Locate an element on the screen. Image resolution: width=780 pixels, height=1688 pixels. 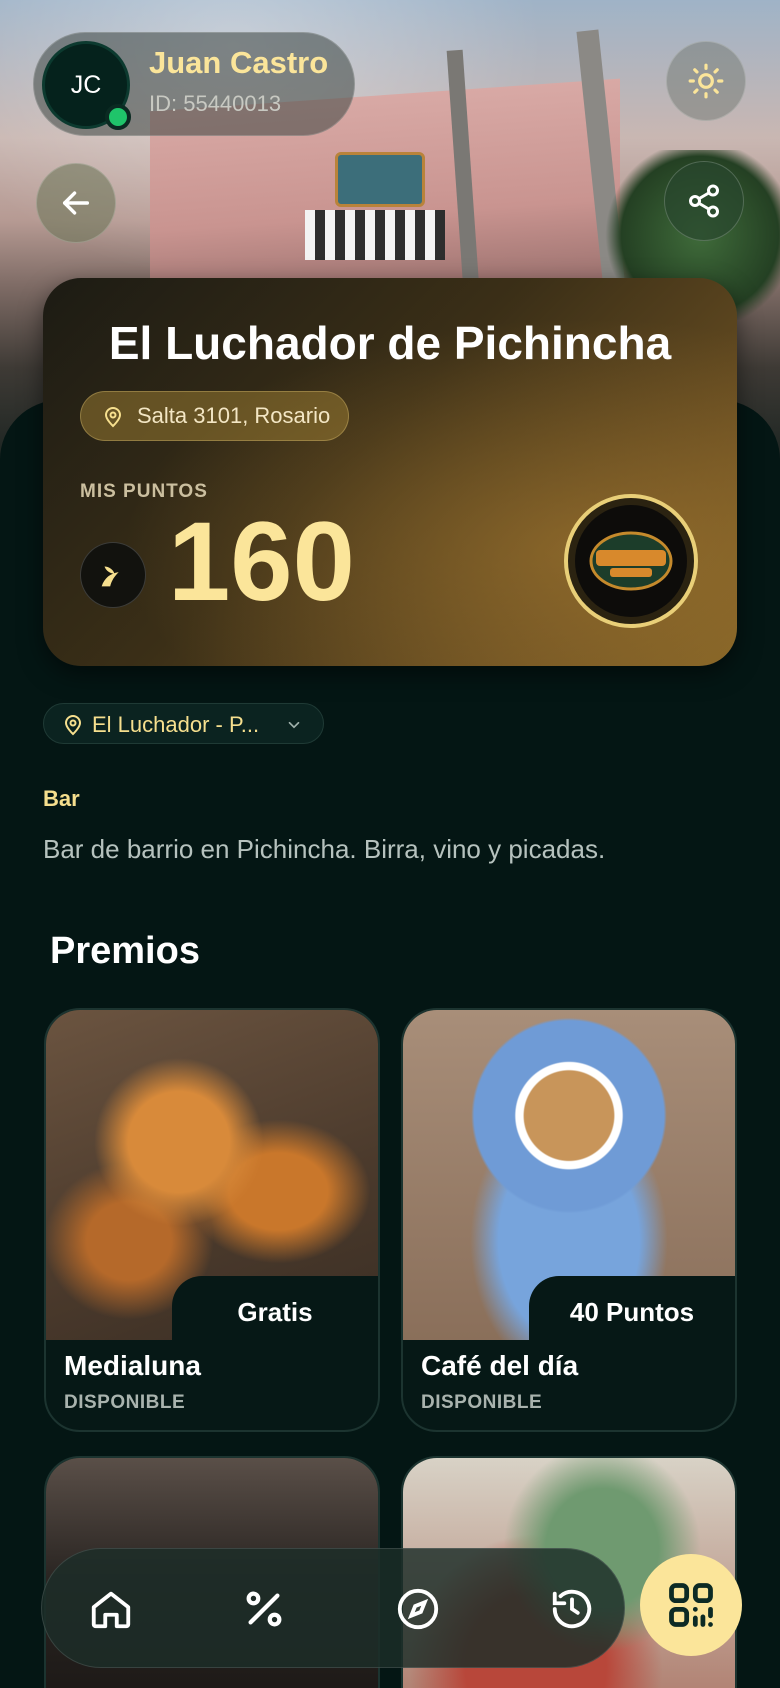
reward-name: Café del día is located at coordinates (500, 1365).